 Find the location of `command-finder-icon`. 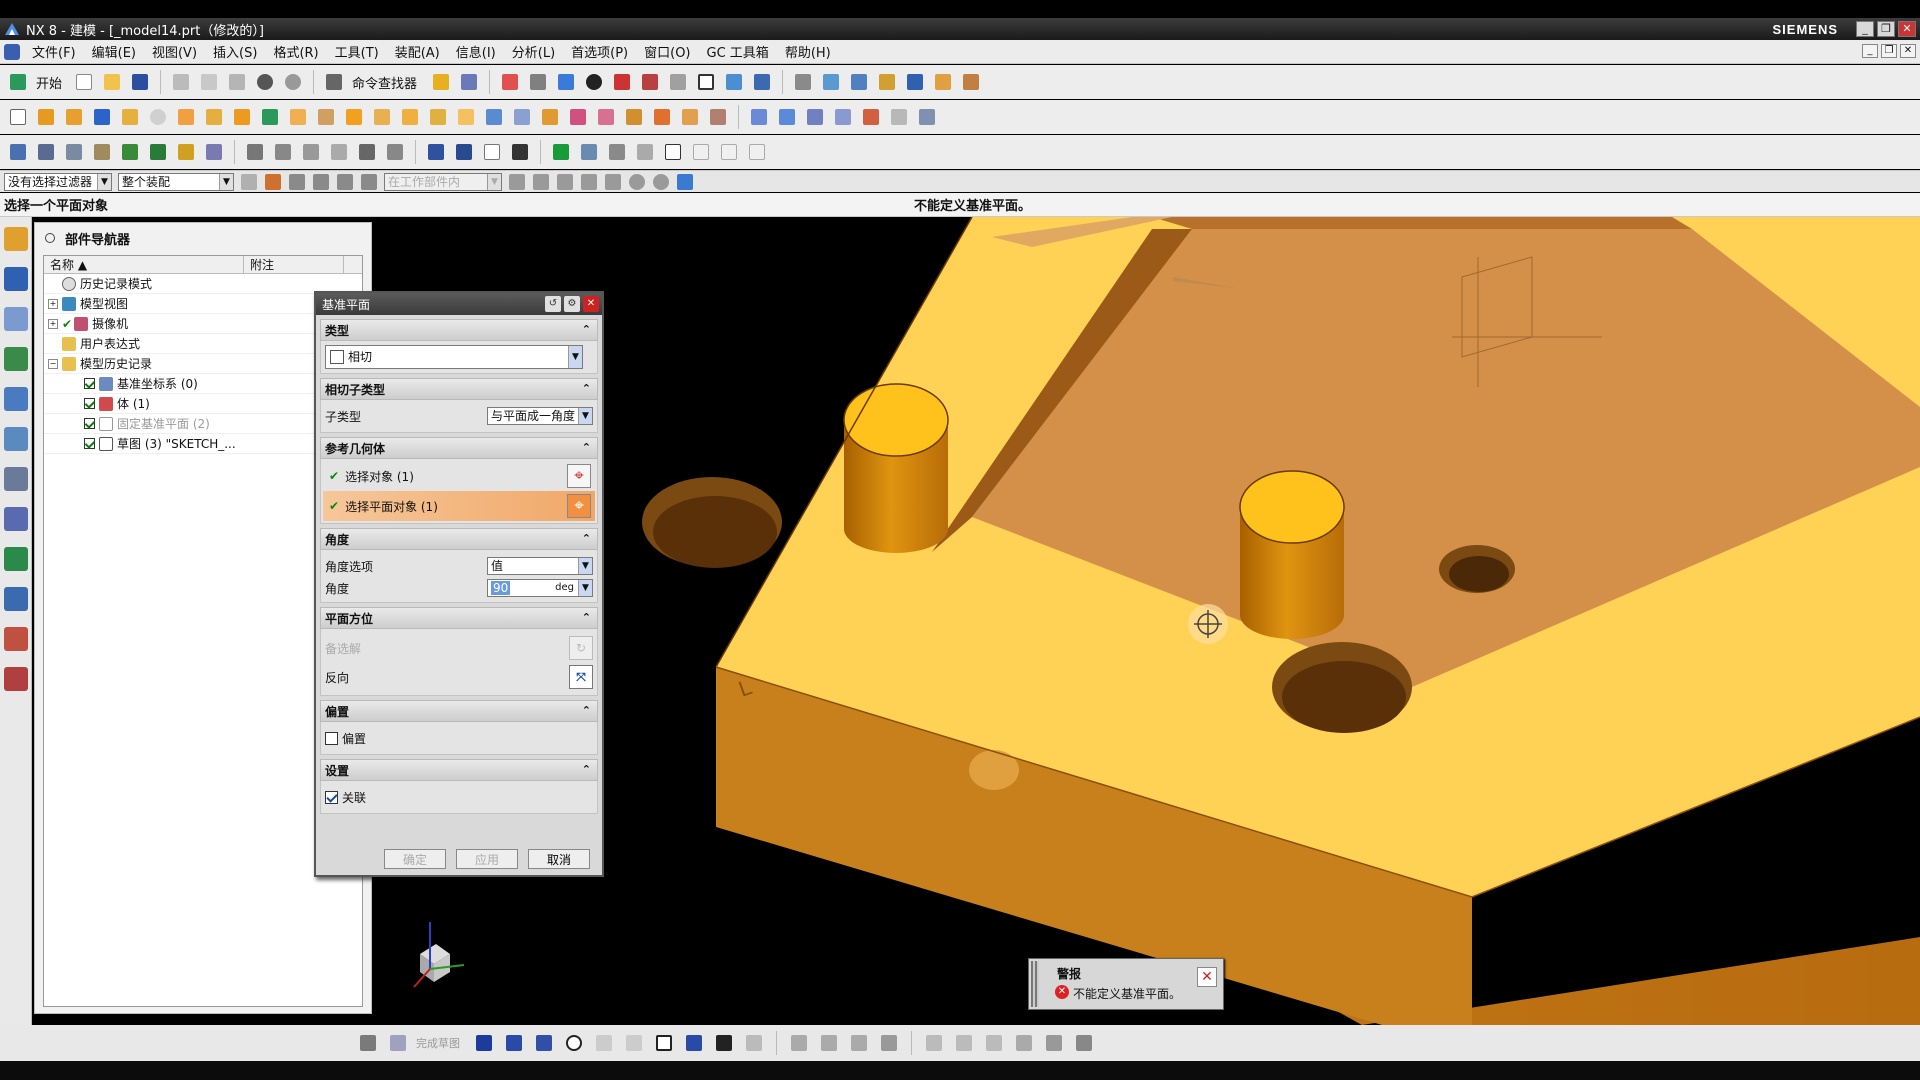

command-finder-icon is located at coordinates (334, 82).